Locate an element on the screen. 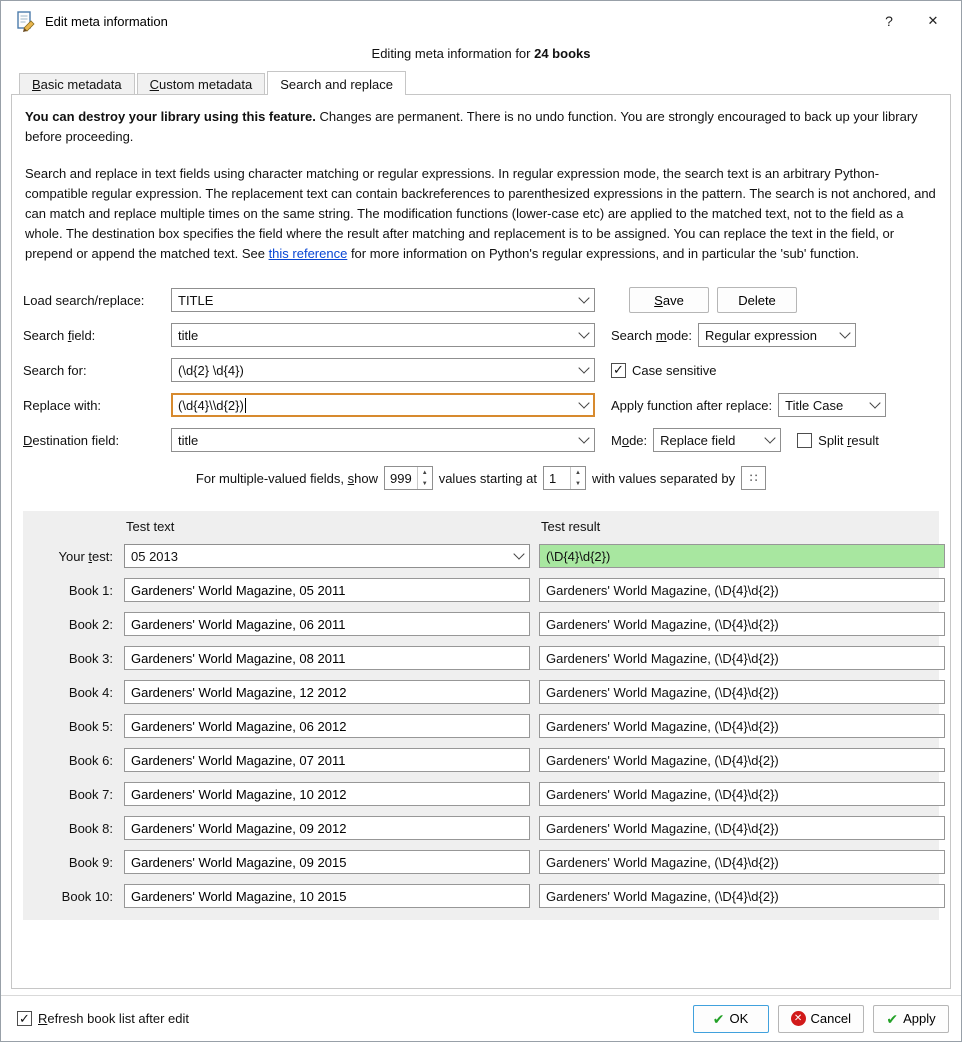 Image resolution: width=962 pixels, height=1042 pixels. book-row-label: Book 8: is located at coordinates (90, 828).